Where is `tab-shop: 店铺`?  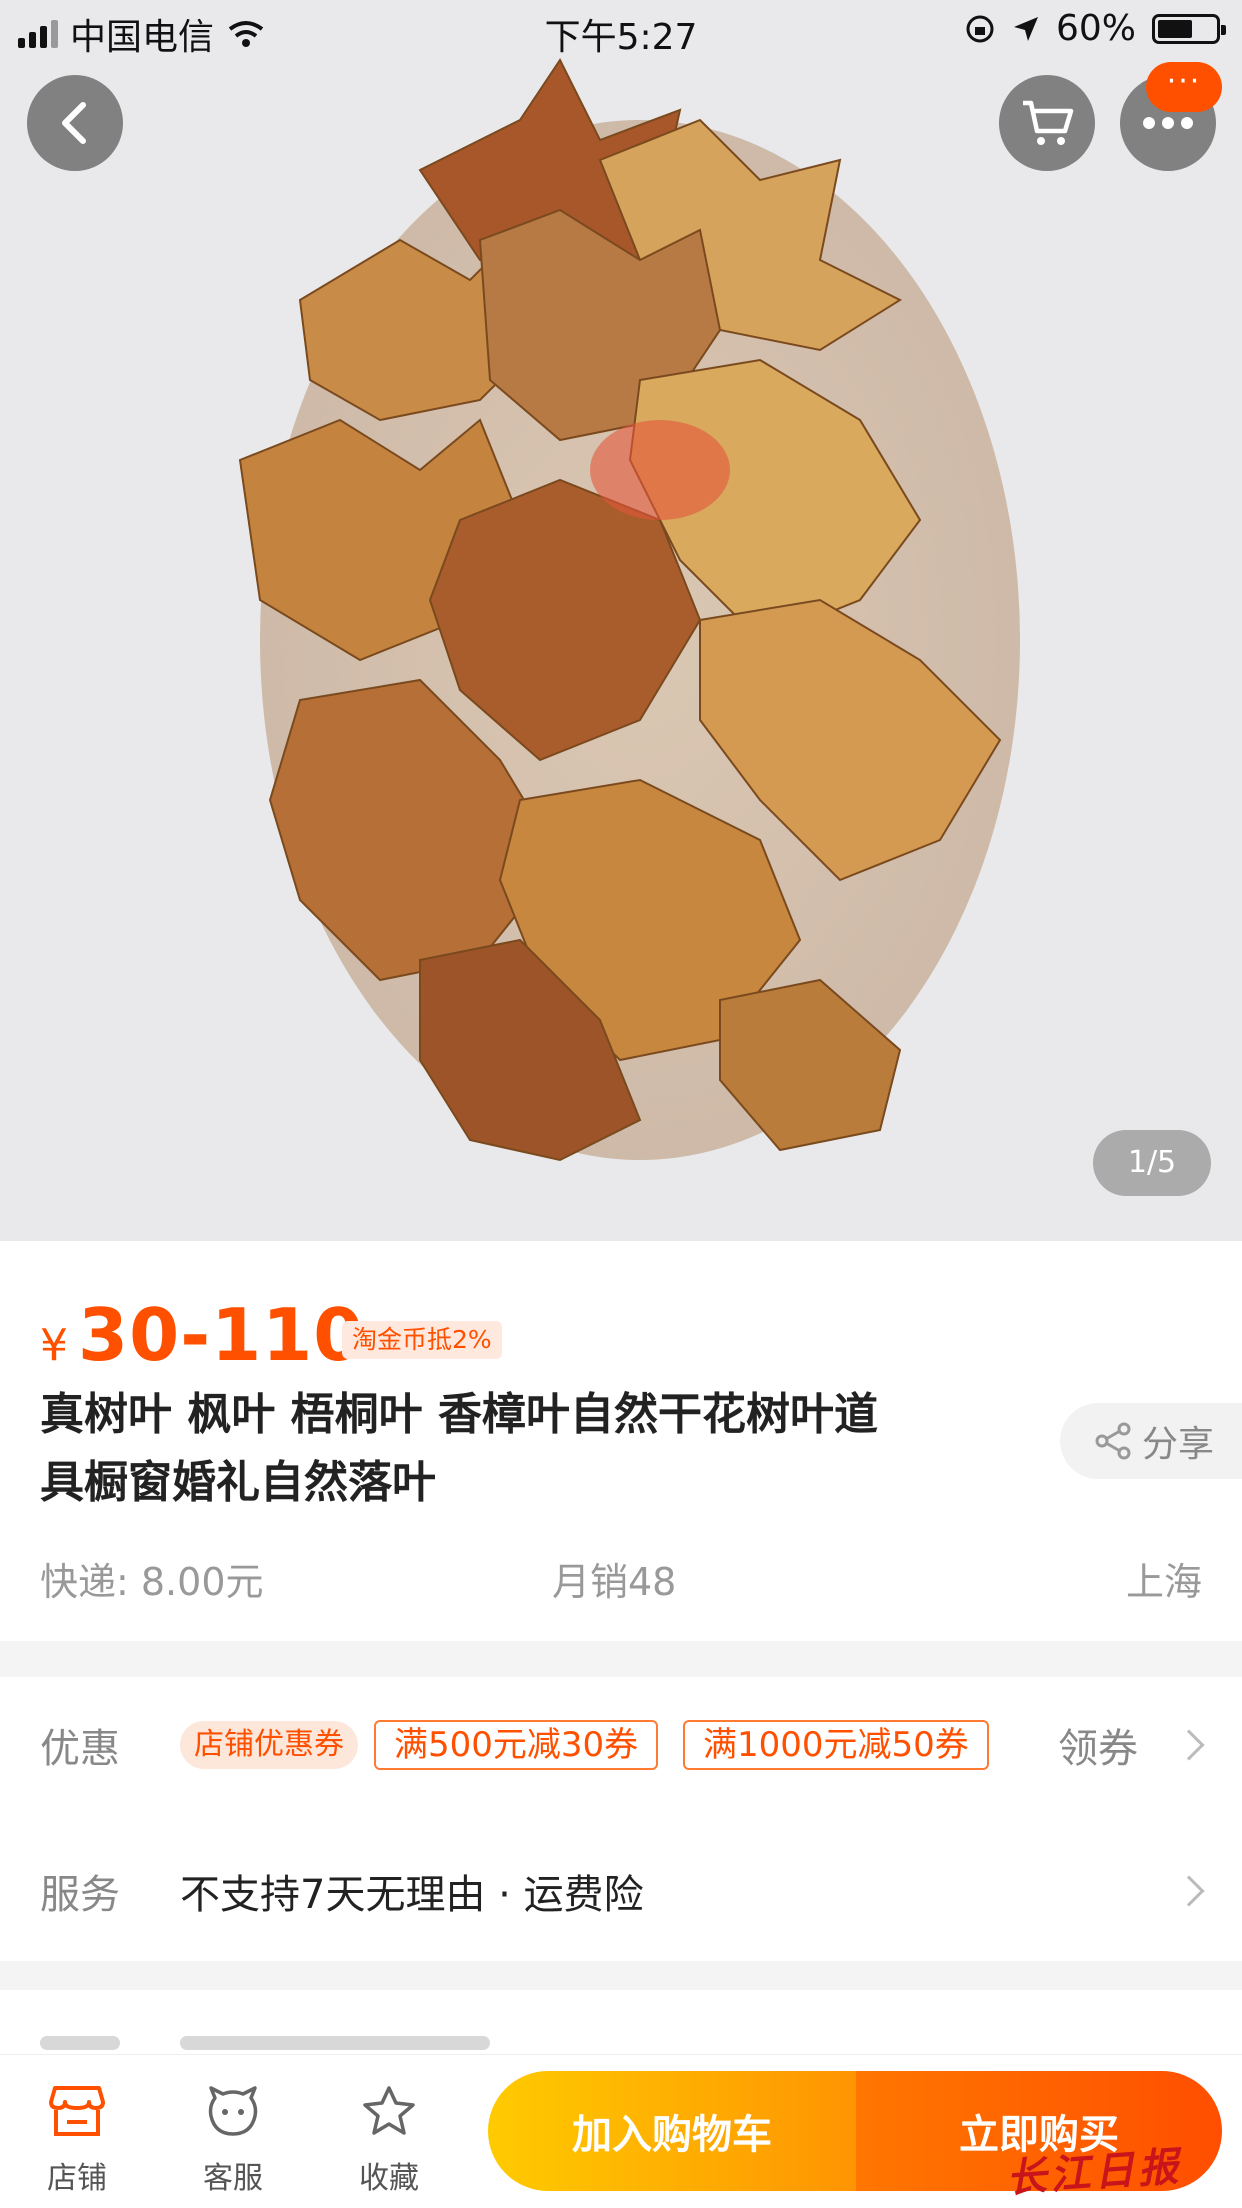
tab-shop: 店铺 is located at coordinates (77, 2138).